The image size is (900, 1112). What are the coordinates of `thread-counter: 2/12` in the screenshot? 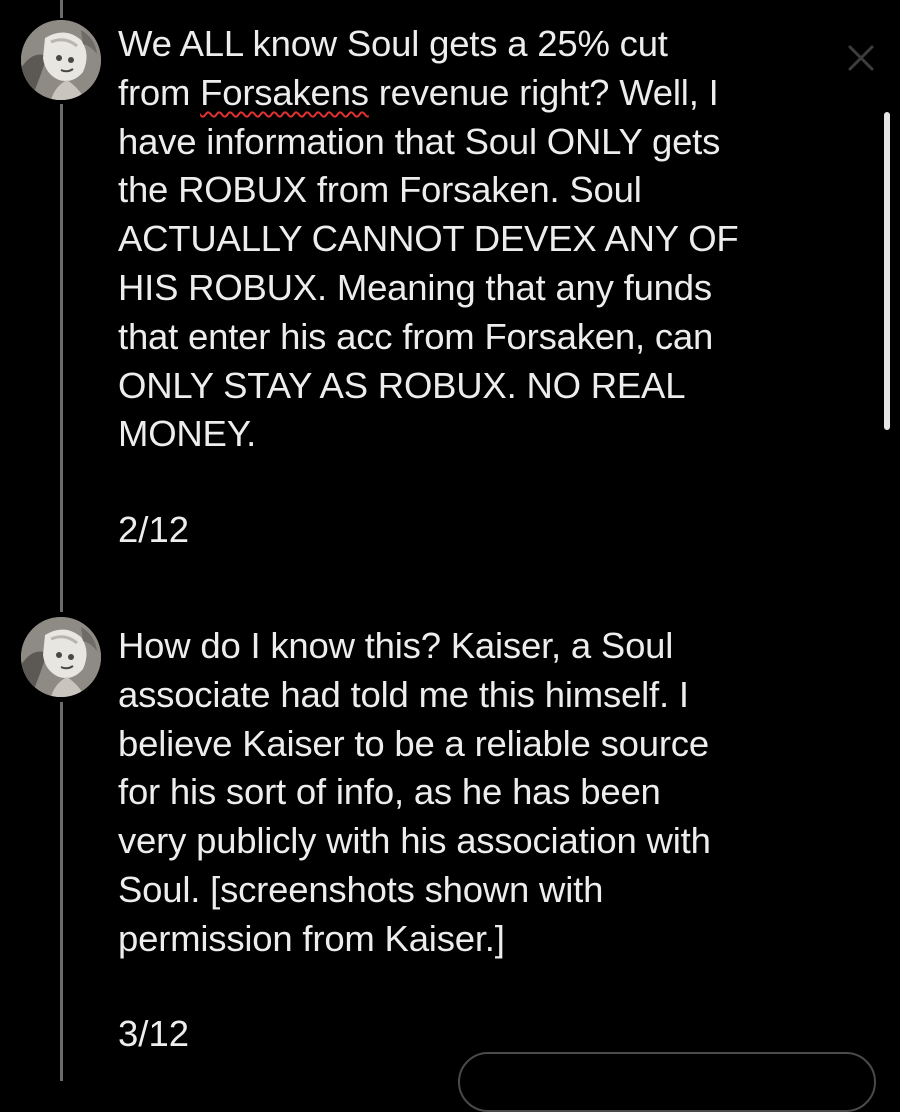 It's located at (154, 529).